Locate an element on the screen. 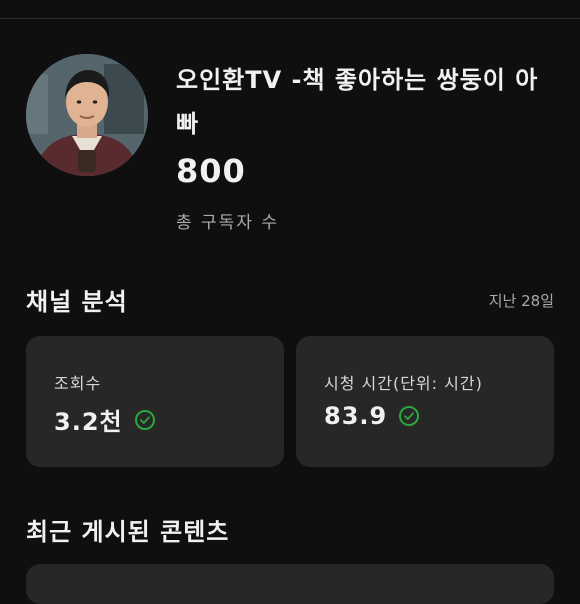 The width and height of the screenshot is (580, 604). avatar-image is located at coordinates (87, 115).